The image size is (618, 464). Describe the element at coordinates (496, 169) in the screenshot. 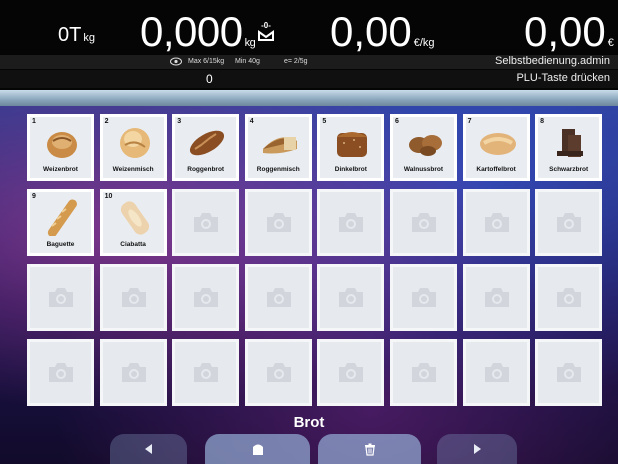

I see `plu-label: Kartoffelbrot` at that location.